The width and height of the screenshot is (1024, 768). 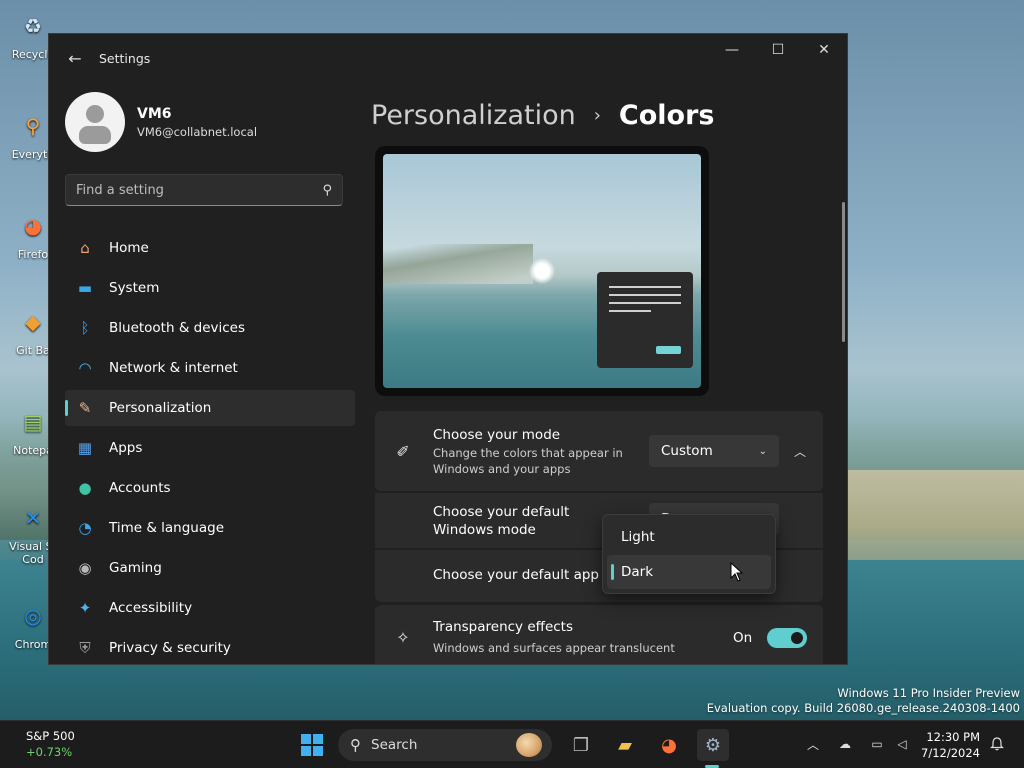 I want to click on sidebar-item-label: Privacy & security, so click(x=170, y=648).